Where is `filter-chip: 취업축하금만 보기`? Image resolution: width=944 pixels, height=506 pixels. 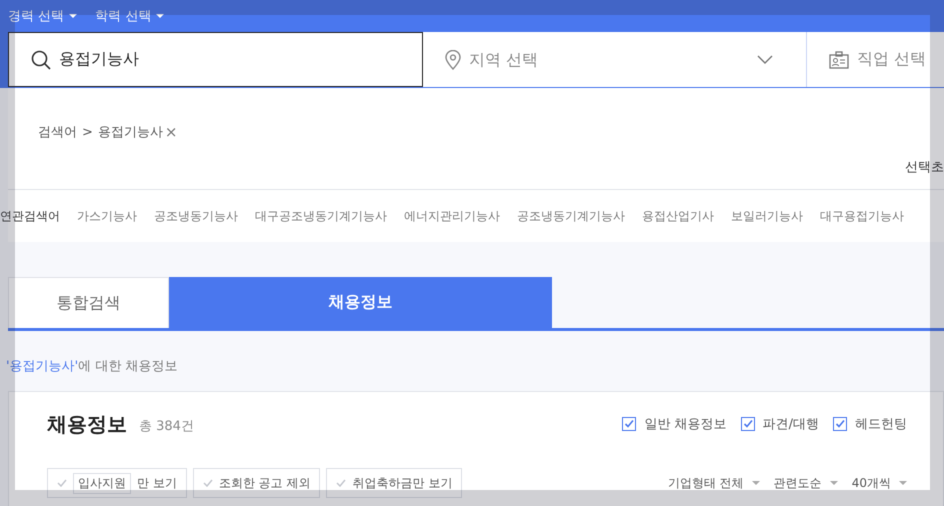 filter-chip: 취업축하금만 보기 is located at coordinates (394, 483).